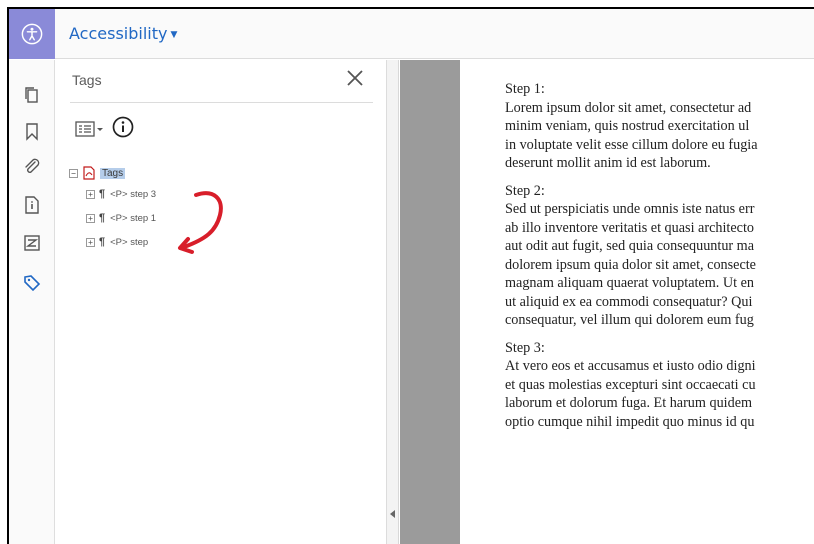  Describe the element at coordinates (174, 35) in the screenshot. I see `chevron-down-icon: ▼` at that location.